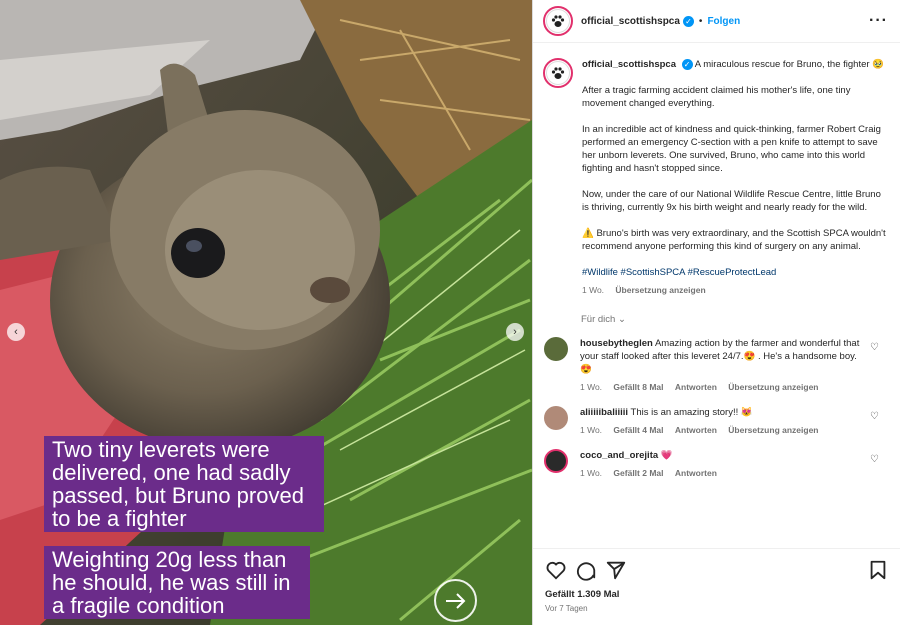 This screenshot has height=625, width=900. What do you see at coordinates (604, 412) in the screenshot?
I see `comment-username: aliiiiibaliiiii` at bounding box center [604, 412].